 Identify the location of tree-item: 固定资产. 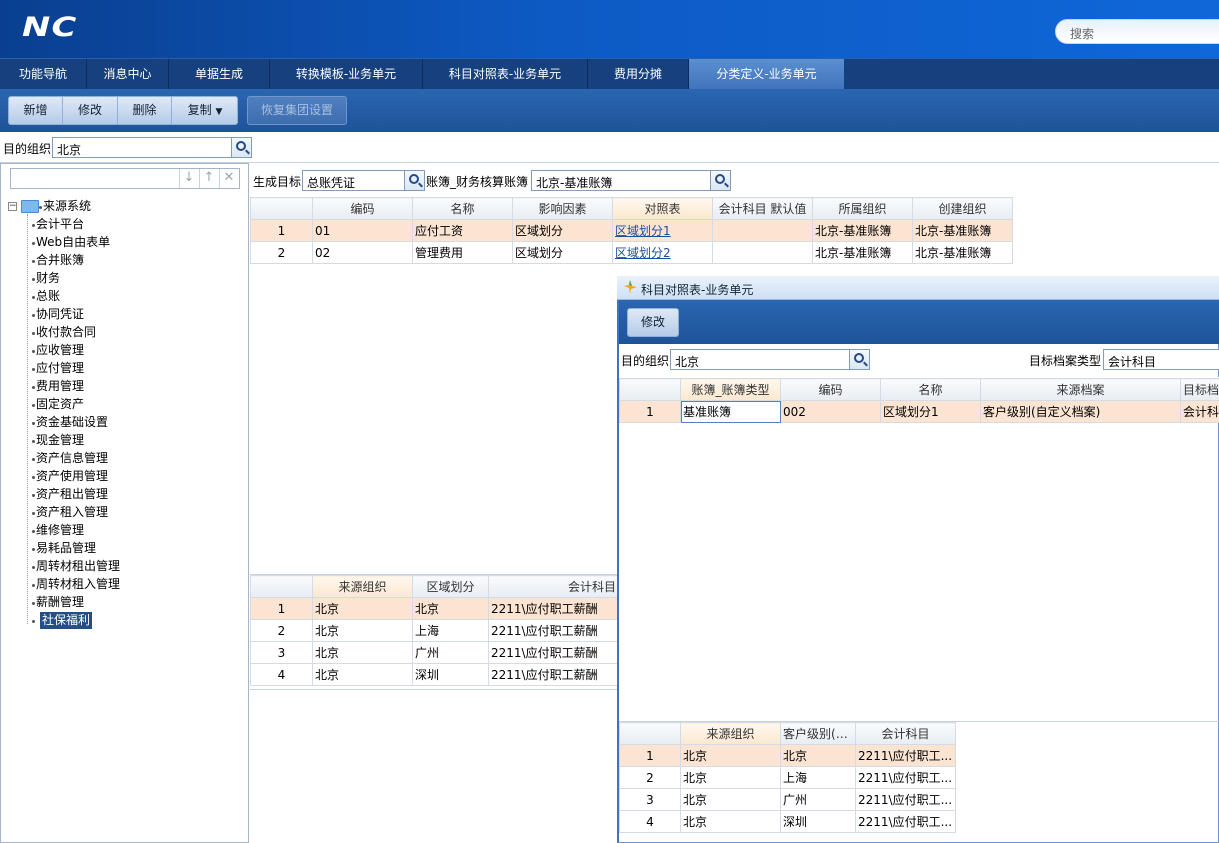
(57, 404).